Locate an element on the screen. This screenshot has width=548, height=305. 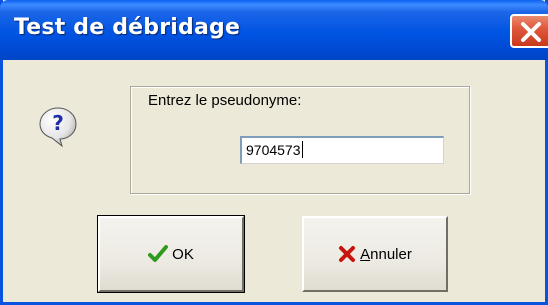
checkmark-icon is located at coordinates (158, 253).